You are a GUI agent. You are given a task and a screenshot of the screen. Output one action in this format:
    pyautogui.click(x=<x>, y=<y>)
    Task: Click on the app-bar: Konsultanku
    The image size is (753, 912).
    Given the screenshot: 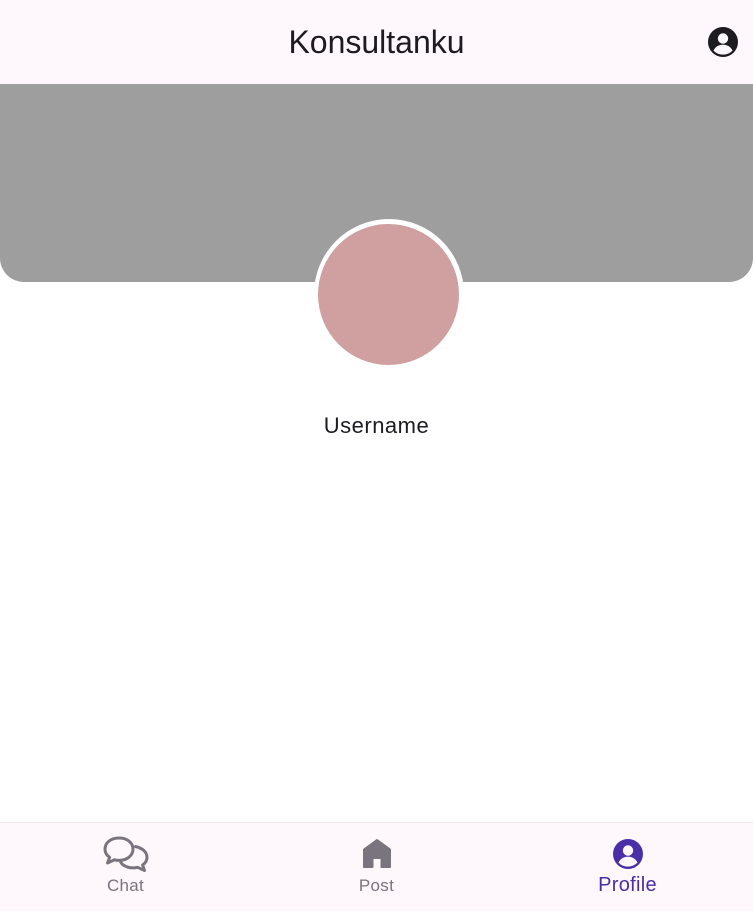 What is the action you would take?
    pyautogui.click(x=376, y=42)
    